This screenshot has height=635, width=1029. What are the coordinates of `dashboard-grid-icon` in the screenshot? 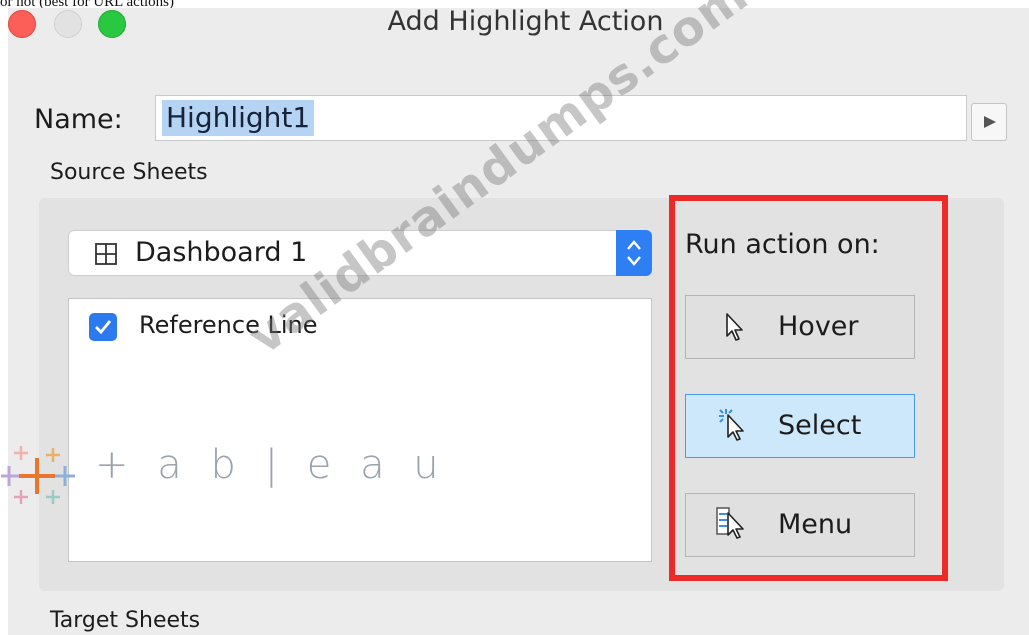 It's located at (106, 254).